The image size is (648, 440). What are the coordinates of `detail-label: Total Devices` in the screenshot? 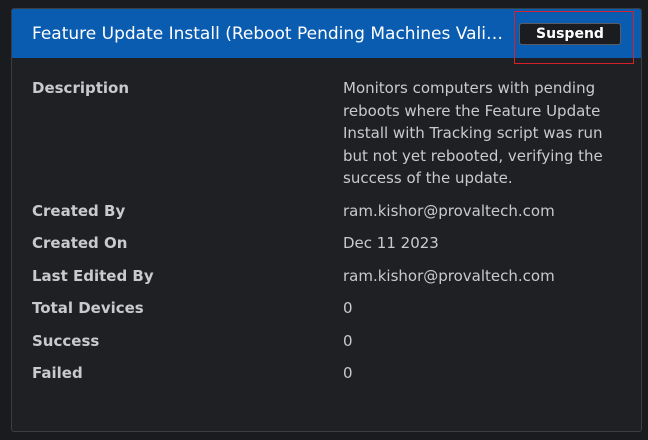 It's located at (88, 308).